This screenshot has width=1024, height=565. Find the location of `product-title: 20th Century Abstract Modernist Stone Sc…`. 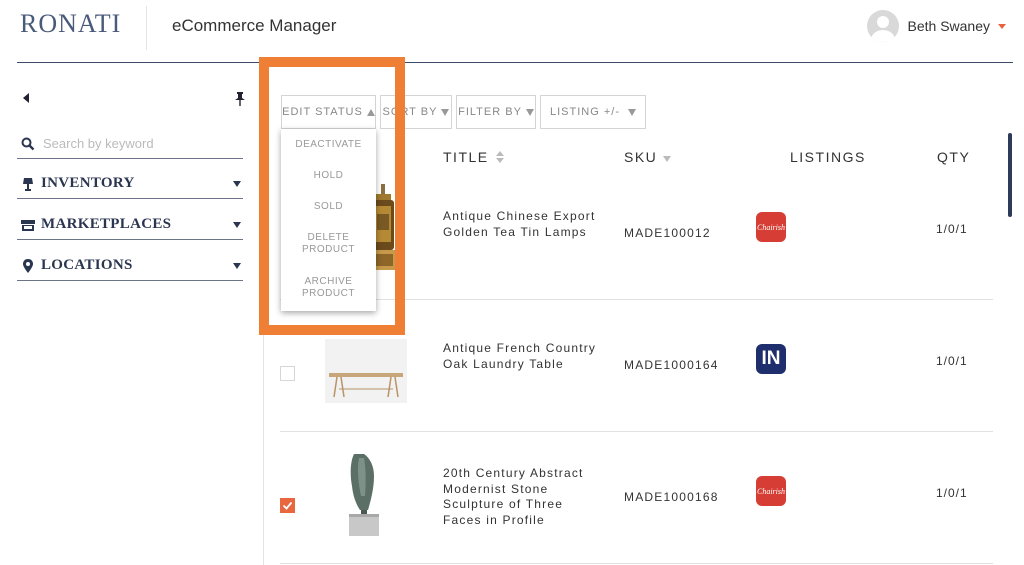

product-title: 20th Century Abstract Modernist Stone Sc… is located at coordinates (523, 497).